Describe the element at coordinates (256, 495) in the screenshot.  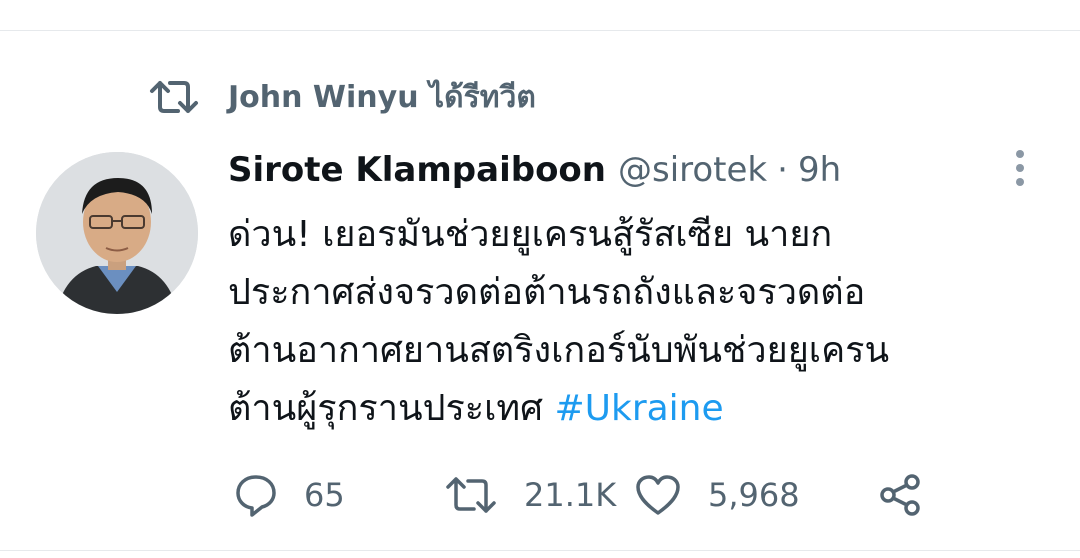
I see `reply-icon` at that location.